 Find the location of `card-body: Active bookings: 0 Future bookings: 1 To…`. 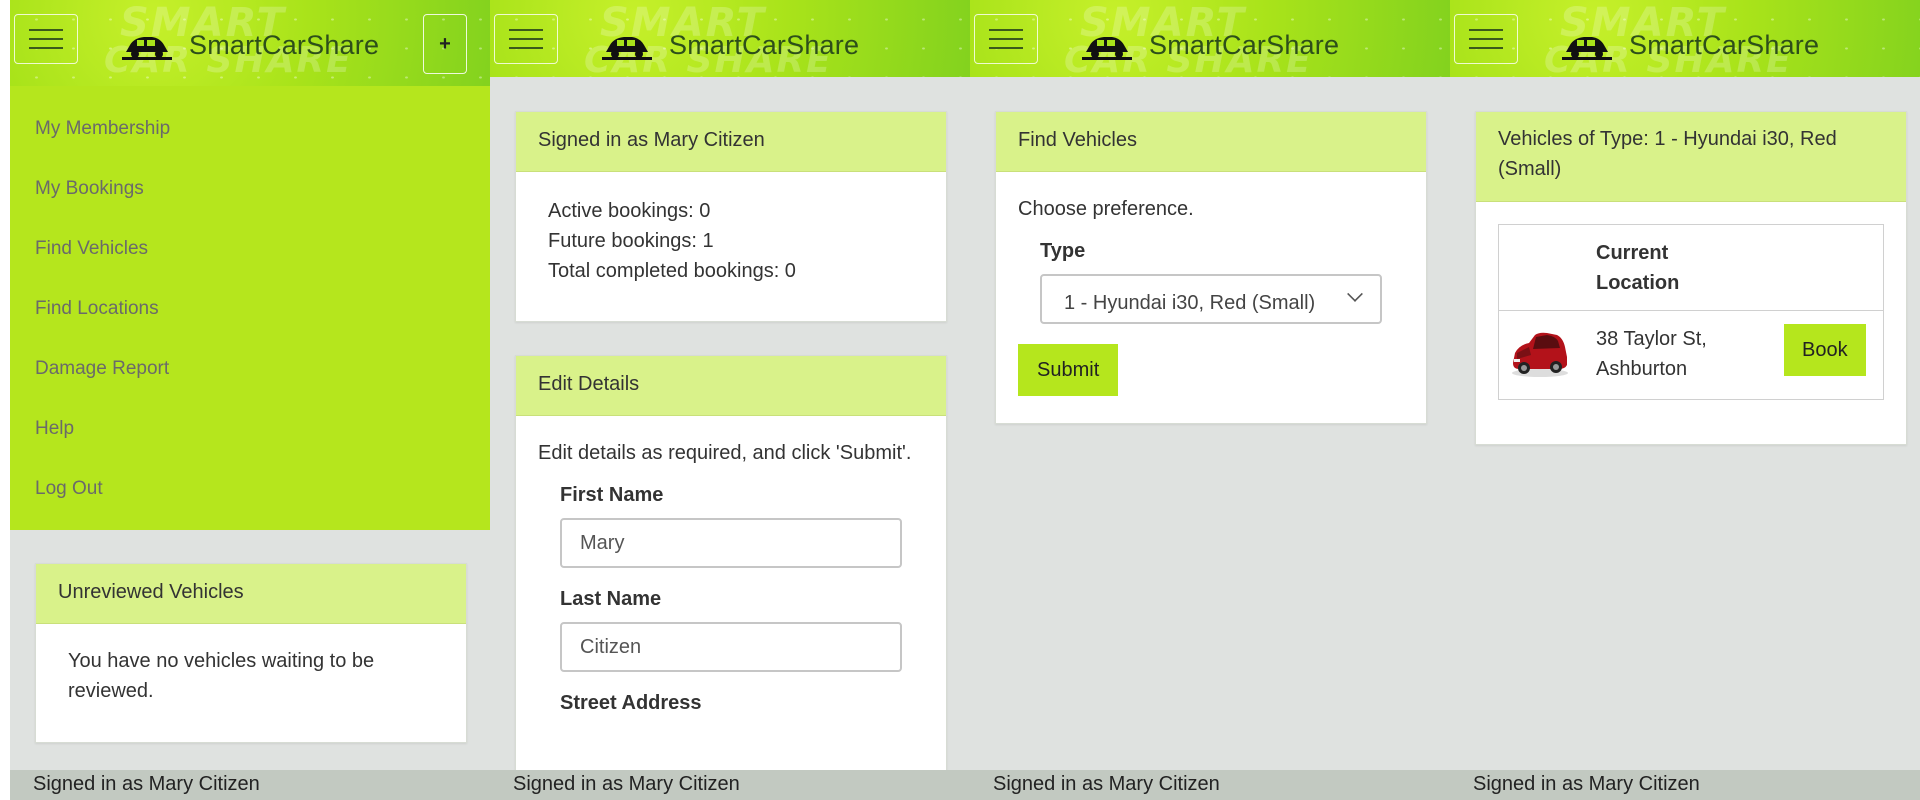

card-body: Active bookings: 0 Future bookings: 1 To… is located at coordinates (731, 241).